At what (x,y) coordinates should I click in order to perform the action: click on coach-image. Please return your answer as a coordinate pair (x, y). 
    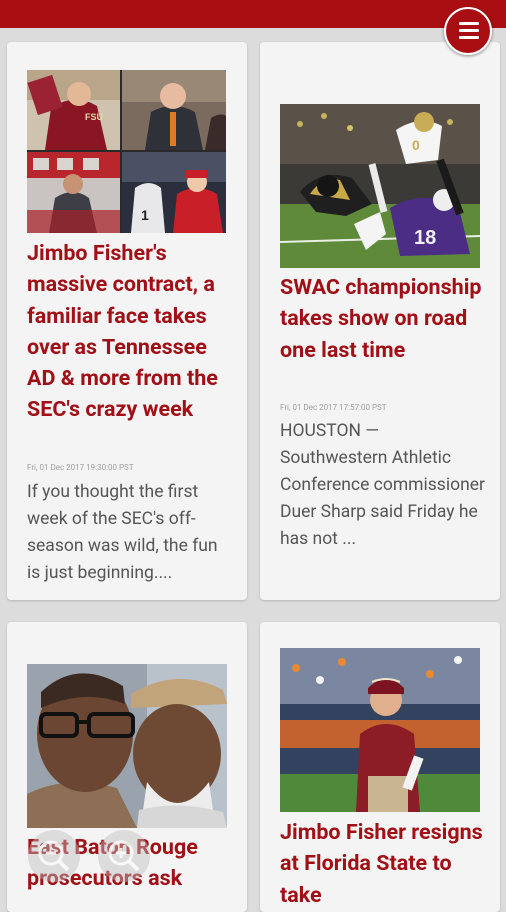
    Looking at the image, I should click on (380, 730).